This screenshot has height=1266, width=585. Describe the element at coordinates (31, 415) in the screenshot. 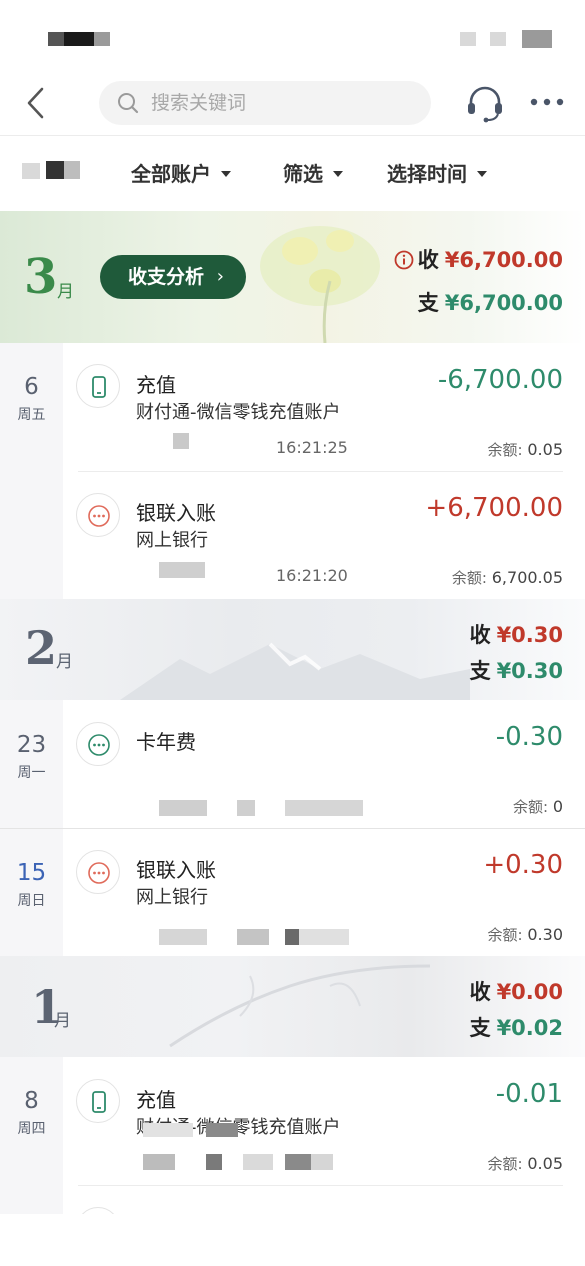

I see `weekday: 周五` at that location.